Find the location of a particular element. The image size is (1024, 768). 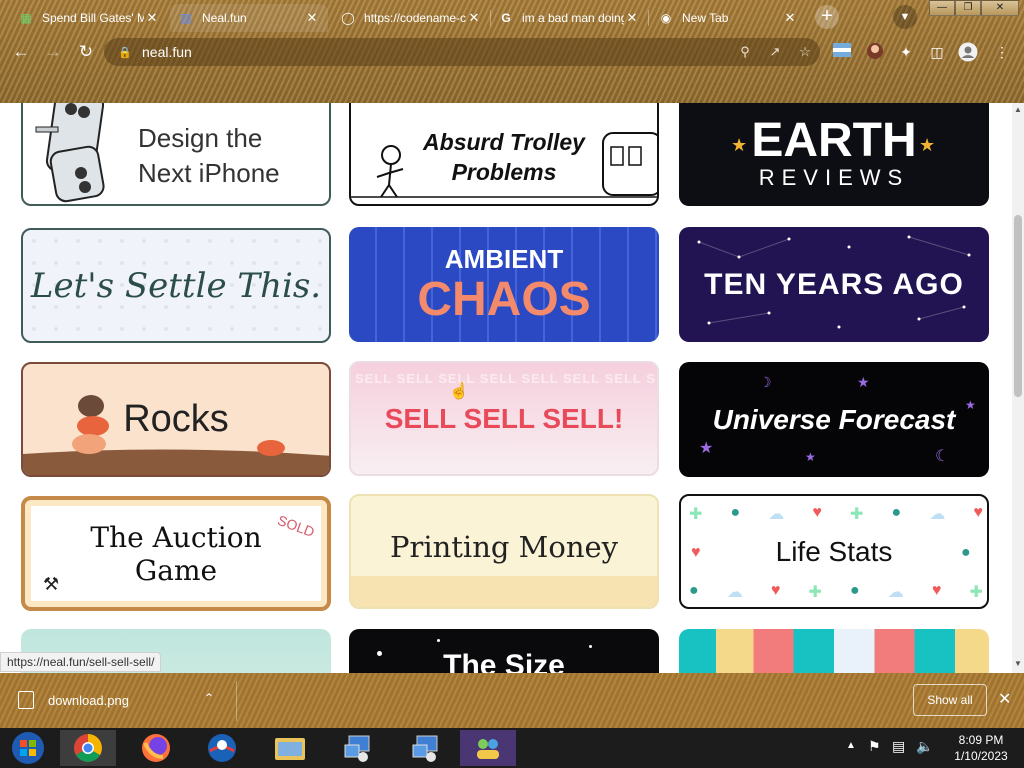

extension-flag-icon is located at coordinates (842, 52).